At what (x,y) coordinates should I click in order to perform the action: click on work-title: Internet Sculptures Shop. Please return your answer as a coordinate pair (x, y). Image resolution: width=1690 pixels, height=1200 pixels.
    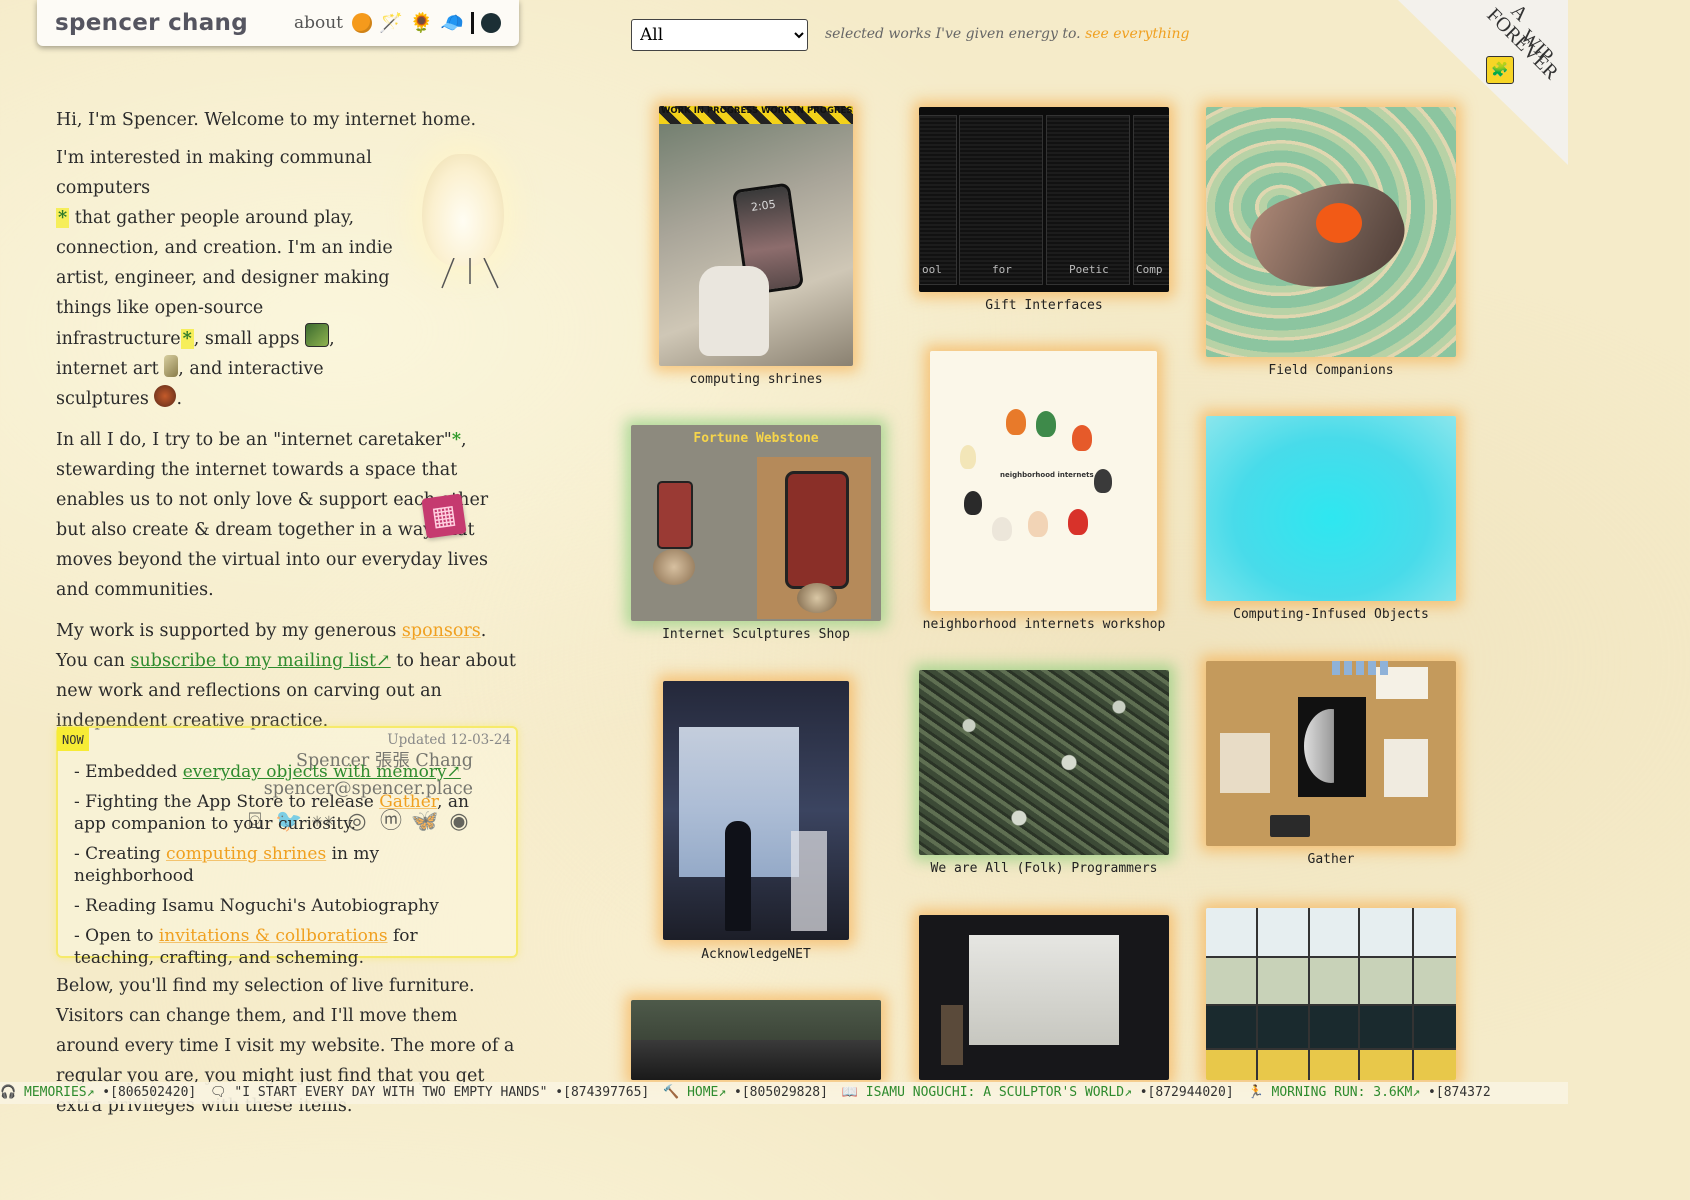
    Looking at the image, I should click on (756, 634).